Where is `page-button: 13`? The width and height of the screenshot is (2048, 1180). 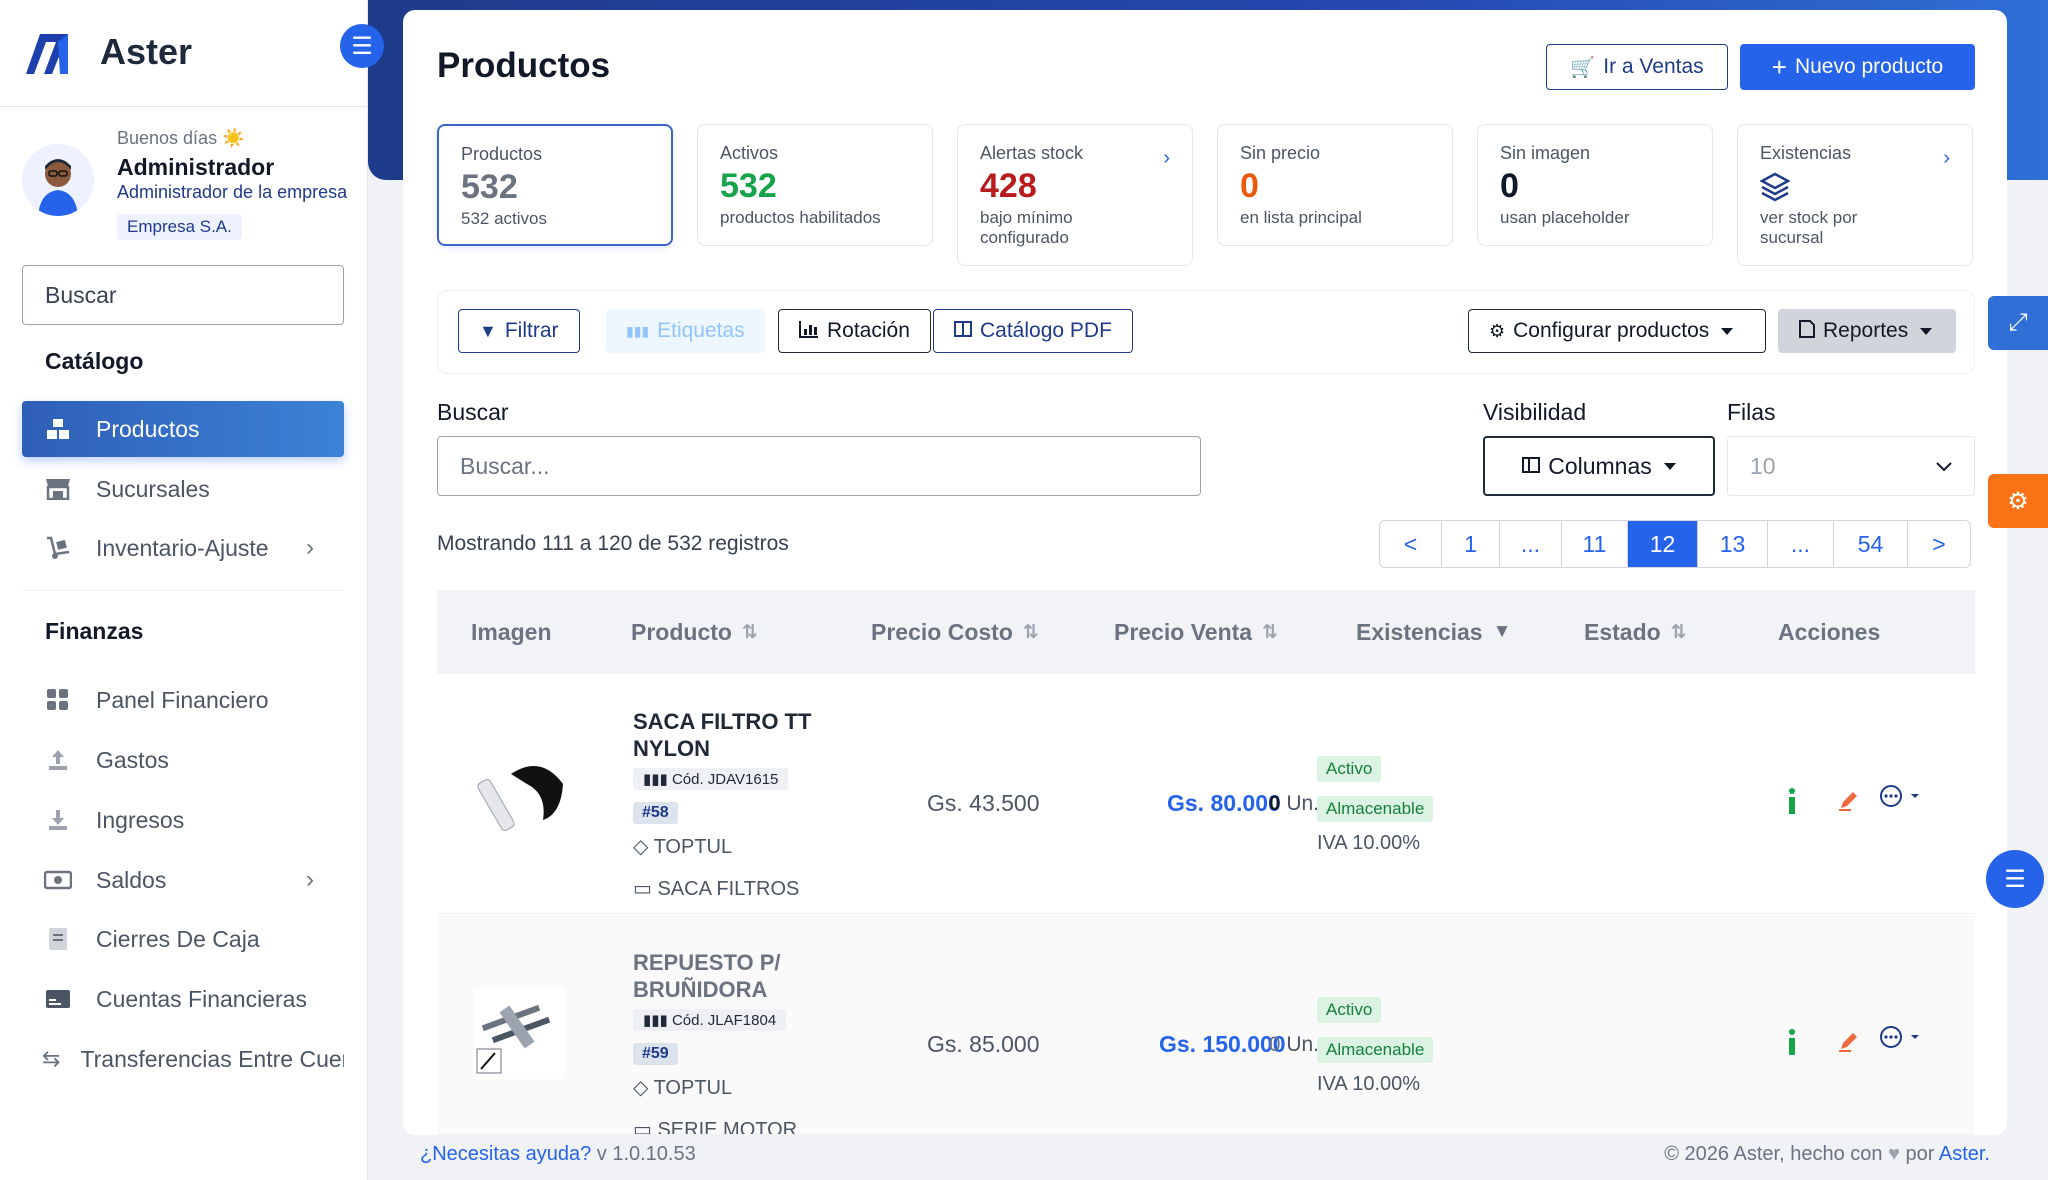 page-button: 13 is located at coordinates (1733, 544).